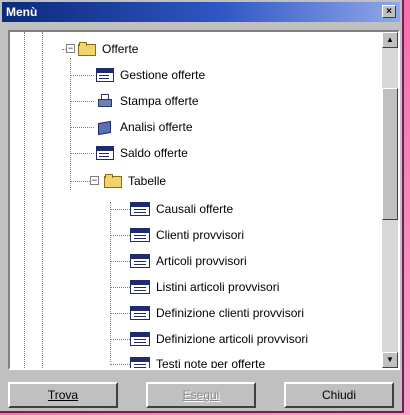  I want to click on tree-item-stampa-offerte: Stampa offerte, so click(147, 101).